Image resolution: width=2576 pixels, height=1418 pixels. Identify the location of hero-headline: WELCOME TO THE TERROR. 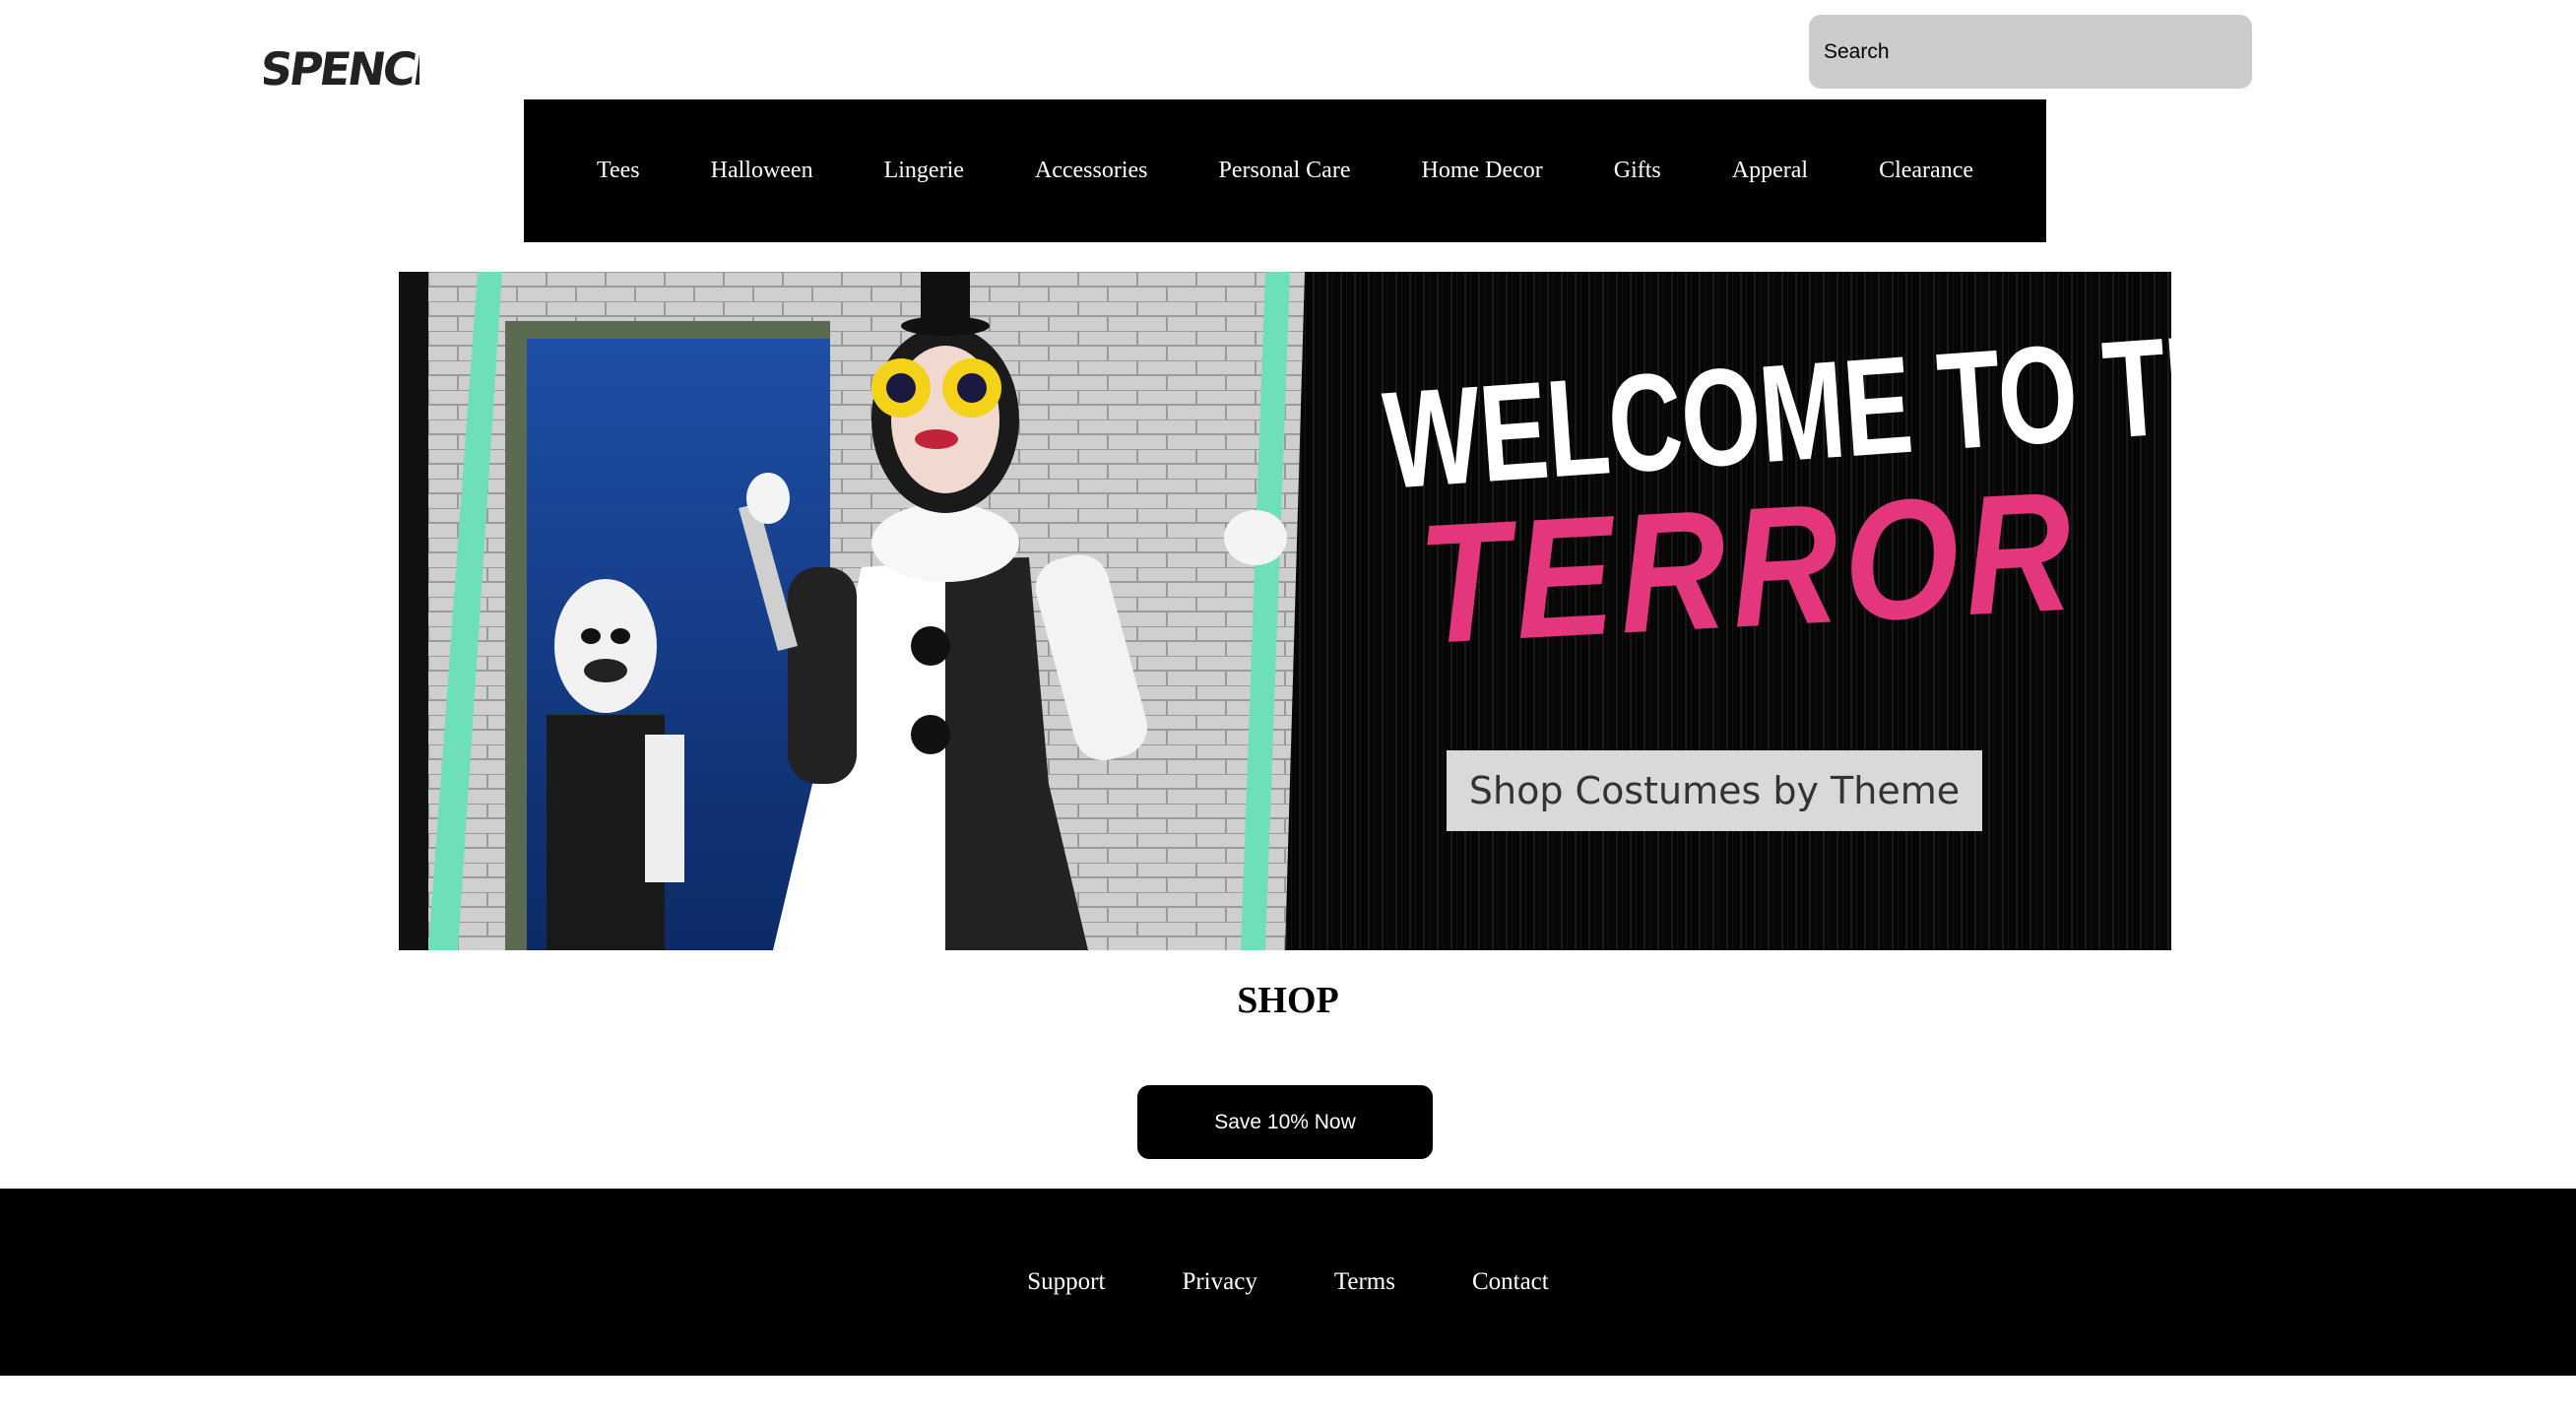
(1775, 489).